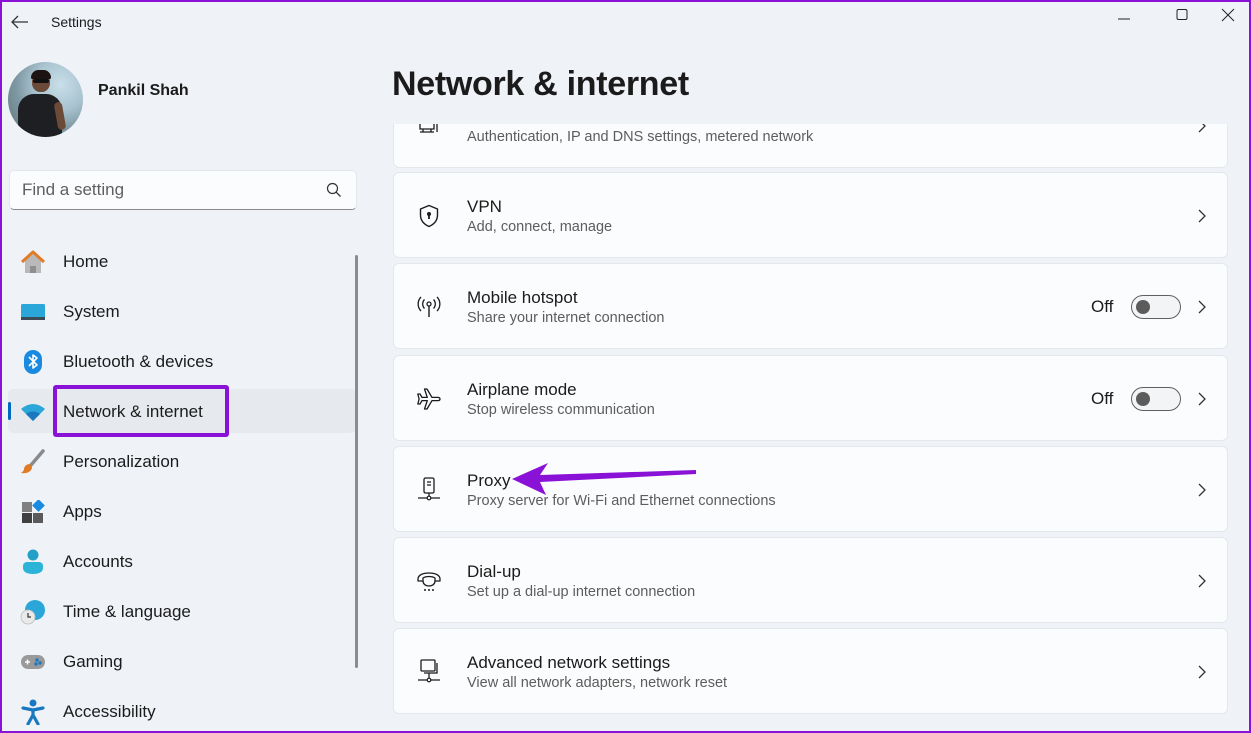 The image size is (1251, 733). What do you see at coordinates (429, 672) in the screenshot?
I see `advanced-network-icon` at bounding box center [429, 672].